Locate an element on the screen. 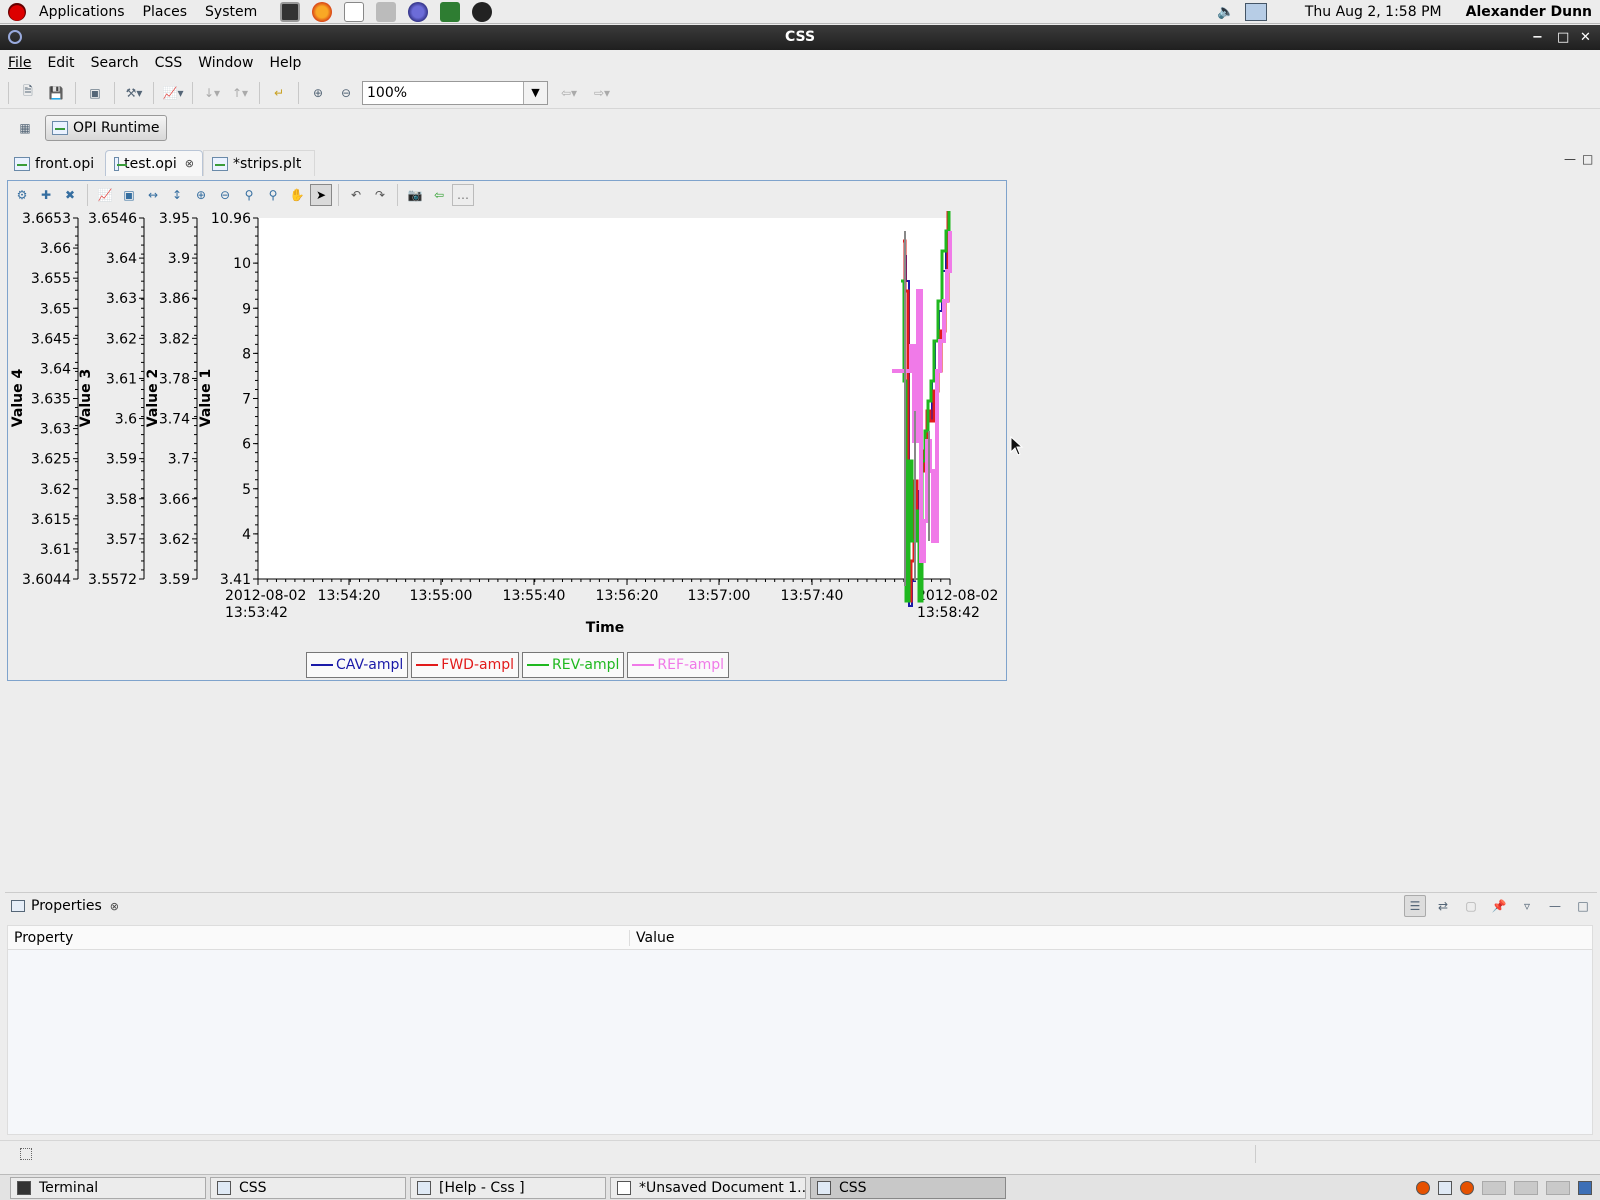 Image resolution: width=1600 pixels, height=1200 pixels. back-icon: ⇦▾ is located at coordinates (569, 93).